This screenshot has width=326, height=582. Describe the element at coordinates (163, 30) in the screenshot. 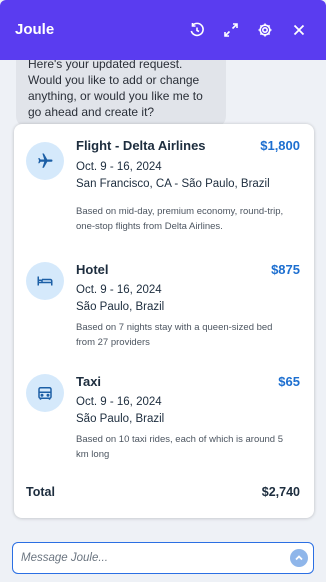

I see `joule-header: Joule` at that location.